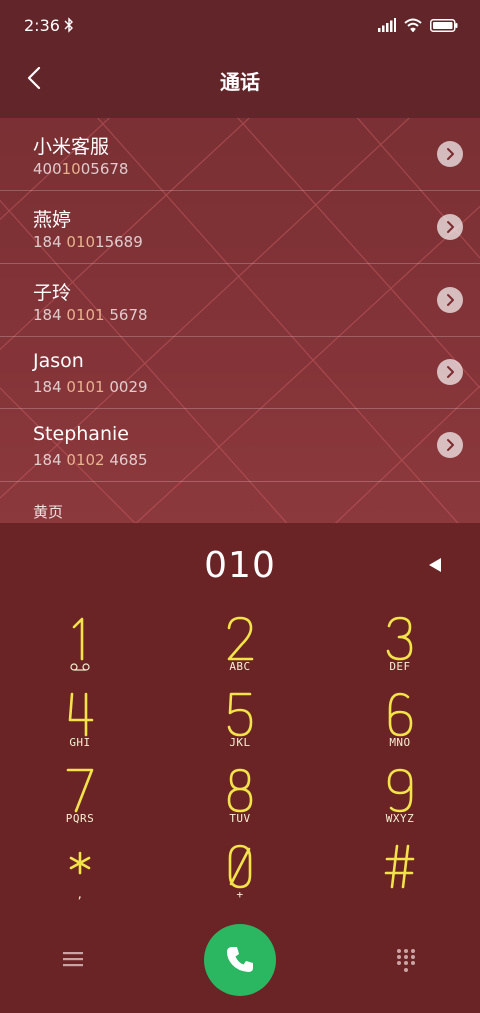 The image size is (480, 1013). What do you see at coordinates (240, 82) in the screenshot?
I see `page-title: 通话` at bounding box center [240, 82].